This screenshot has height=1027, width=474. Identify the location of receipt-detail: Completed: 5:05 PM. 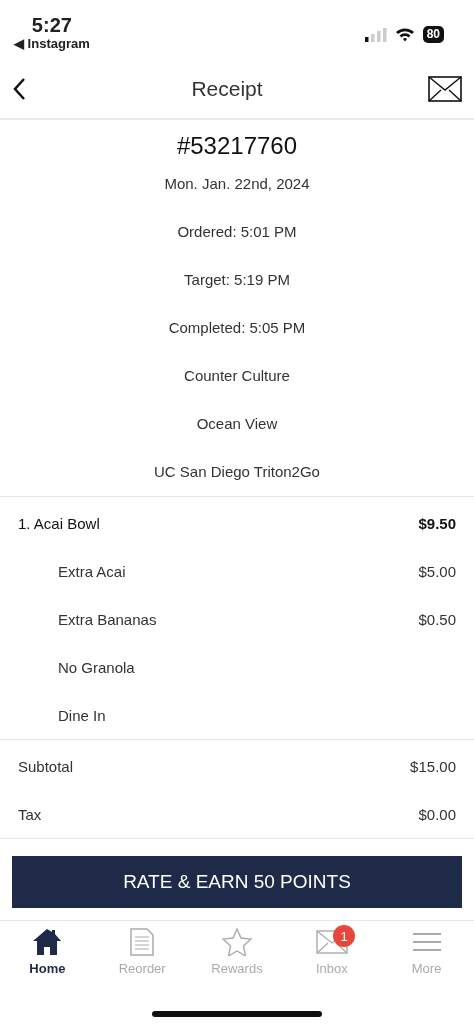
(237, 328).